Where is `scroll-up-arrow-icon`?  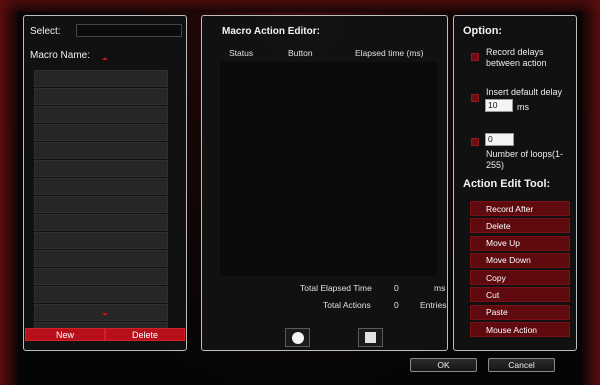
scroll-up-arrow-icon is located at coordinates (105, 58).